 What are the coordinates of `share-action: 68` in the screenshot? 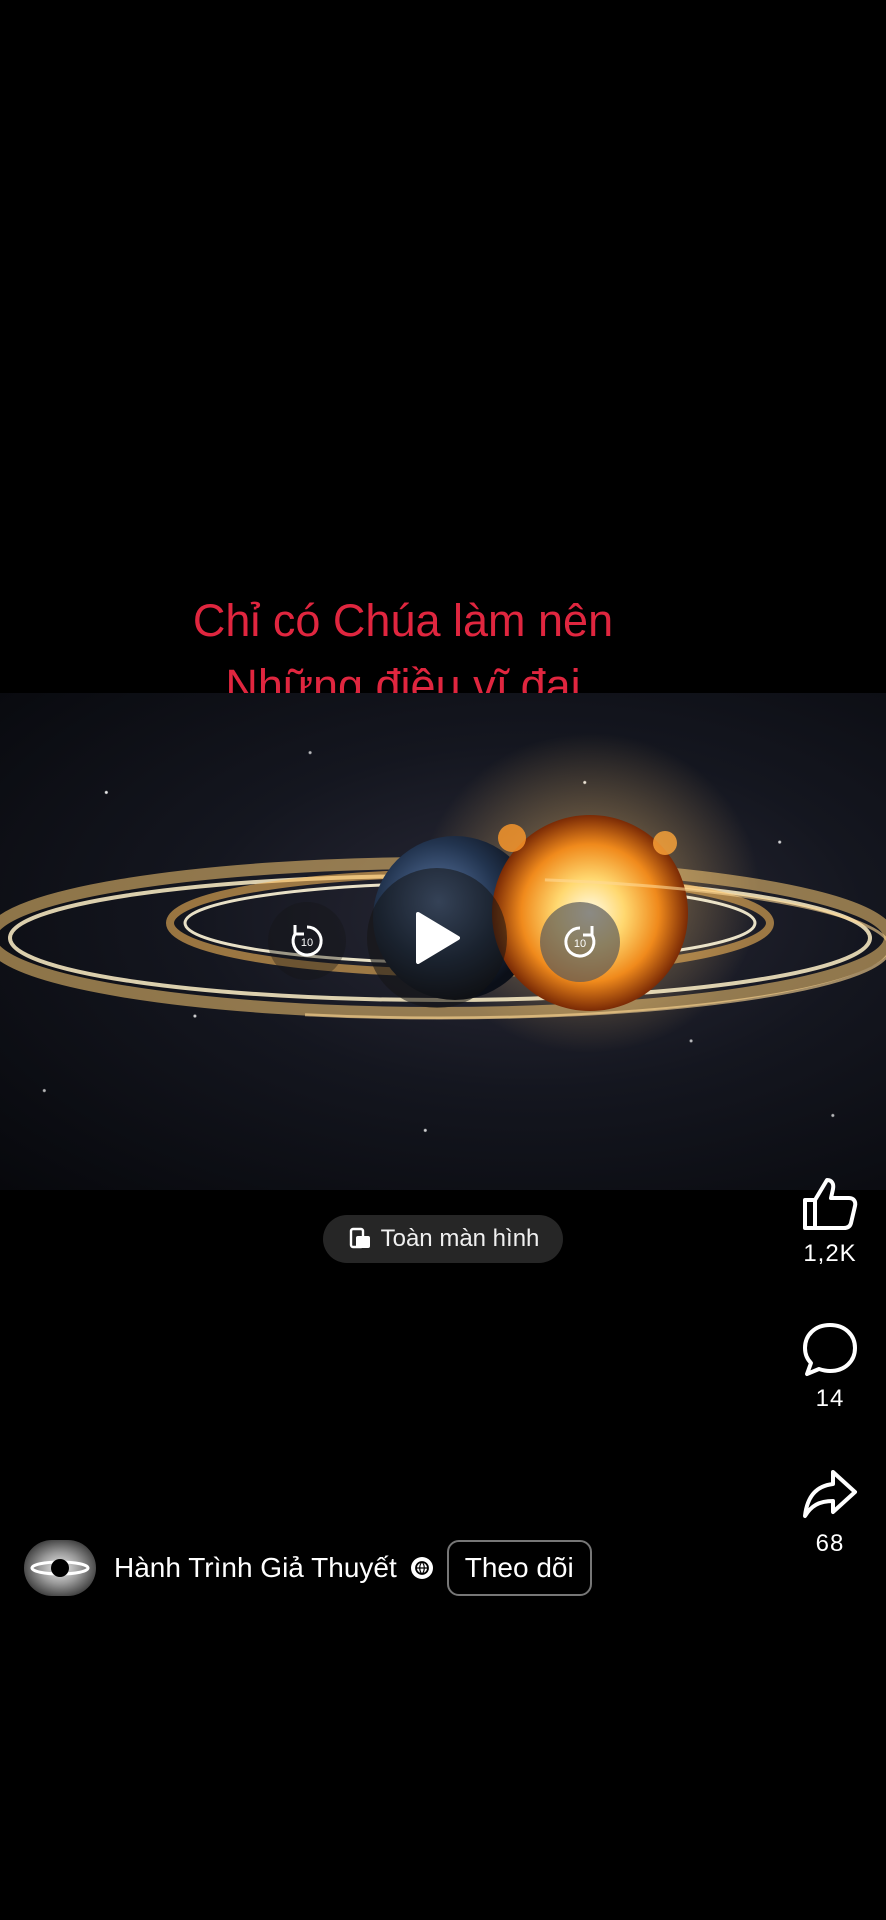 It's located at (830, 1512).